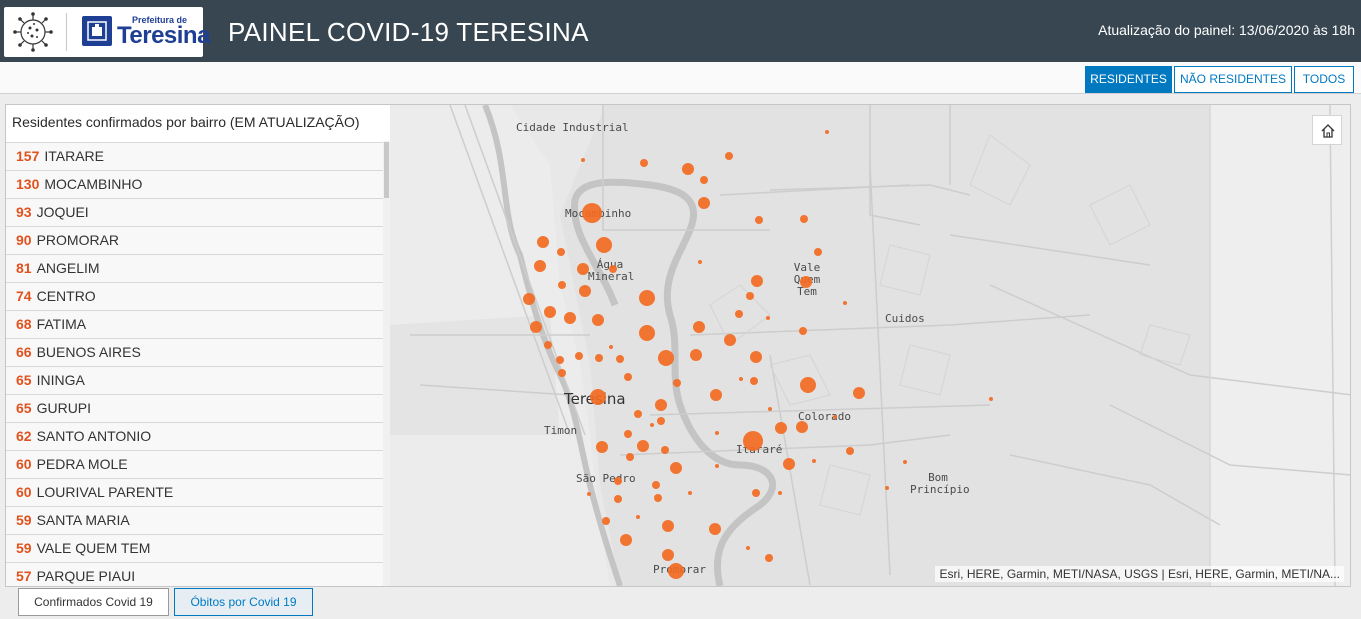 The height and width of the screenshot is (619, 1361). I want to click on list-item: 65 GURUPI, so click(195, 409).